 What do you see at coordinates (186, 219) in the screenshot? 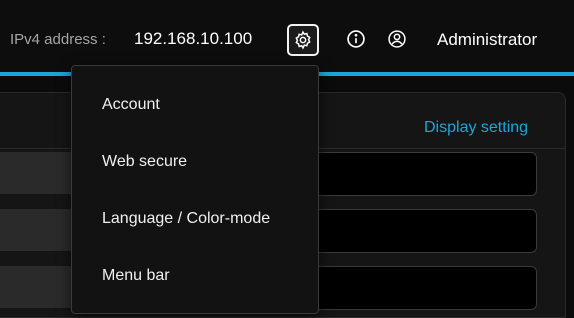
I see `menu-item-language-color-mode: Language / Color-mode` at bounding box center [186, 219].